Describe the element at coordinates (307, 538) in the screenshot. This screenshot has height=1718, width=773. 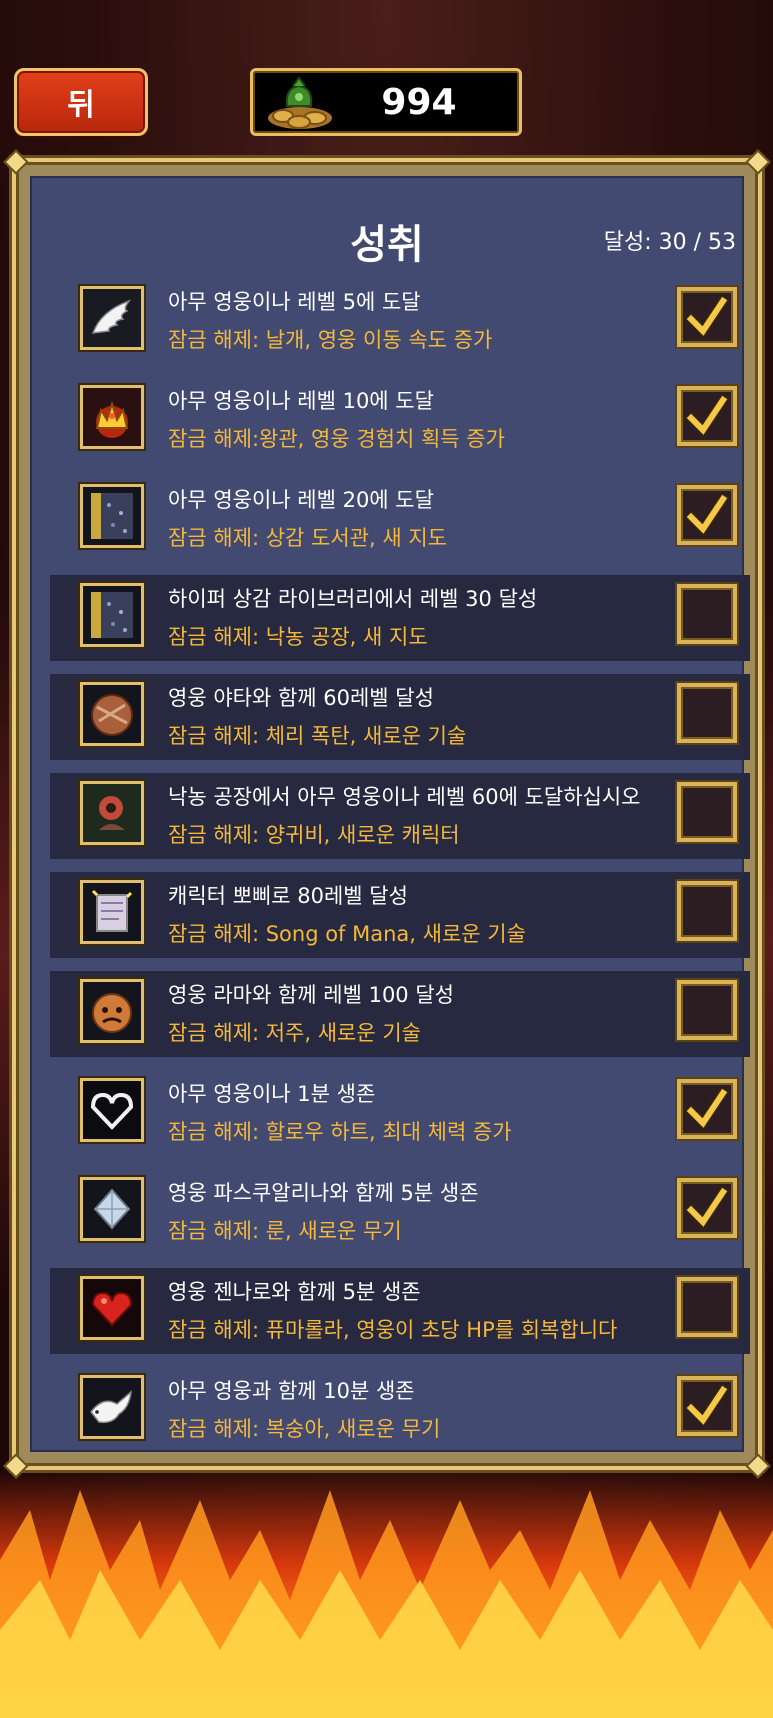
I see `achievement-reward: 잠금 해제: 상감 도서관, 새 지도` at that location.